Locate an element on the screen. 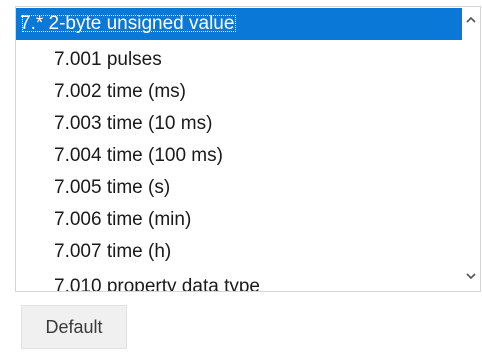 The width and height of the screenshot is (482, 356). list-item-label: 7.005 time (s) is located at coordinates (112, 187).